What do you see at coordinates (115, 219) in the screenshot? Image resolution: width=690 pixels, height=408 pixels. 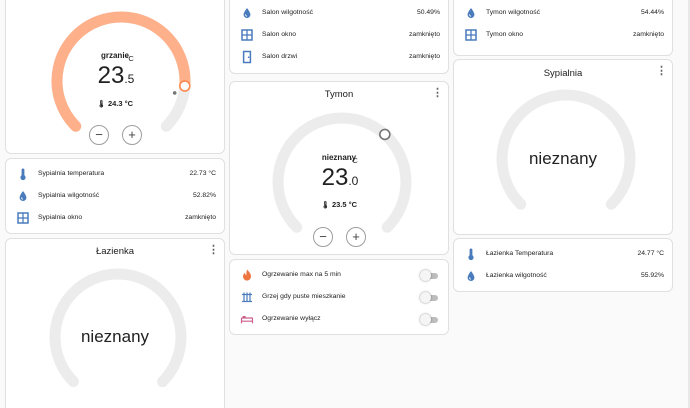 I see `entity-row: Sypialnia okno zamknięto` at bounding box center [115, 219].